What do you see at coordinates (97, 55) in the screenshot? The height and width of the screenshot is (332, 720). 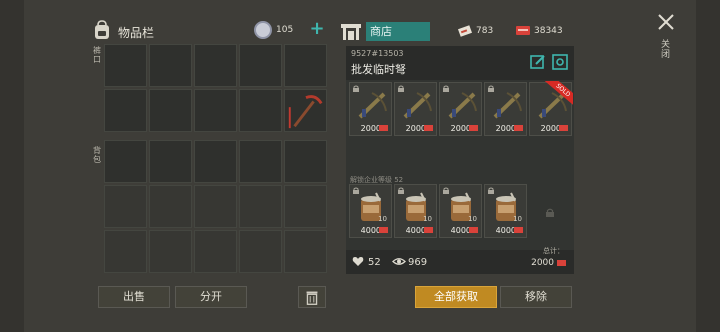 I see `pocket-label: 裤口` at bounding box center [97, 55].